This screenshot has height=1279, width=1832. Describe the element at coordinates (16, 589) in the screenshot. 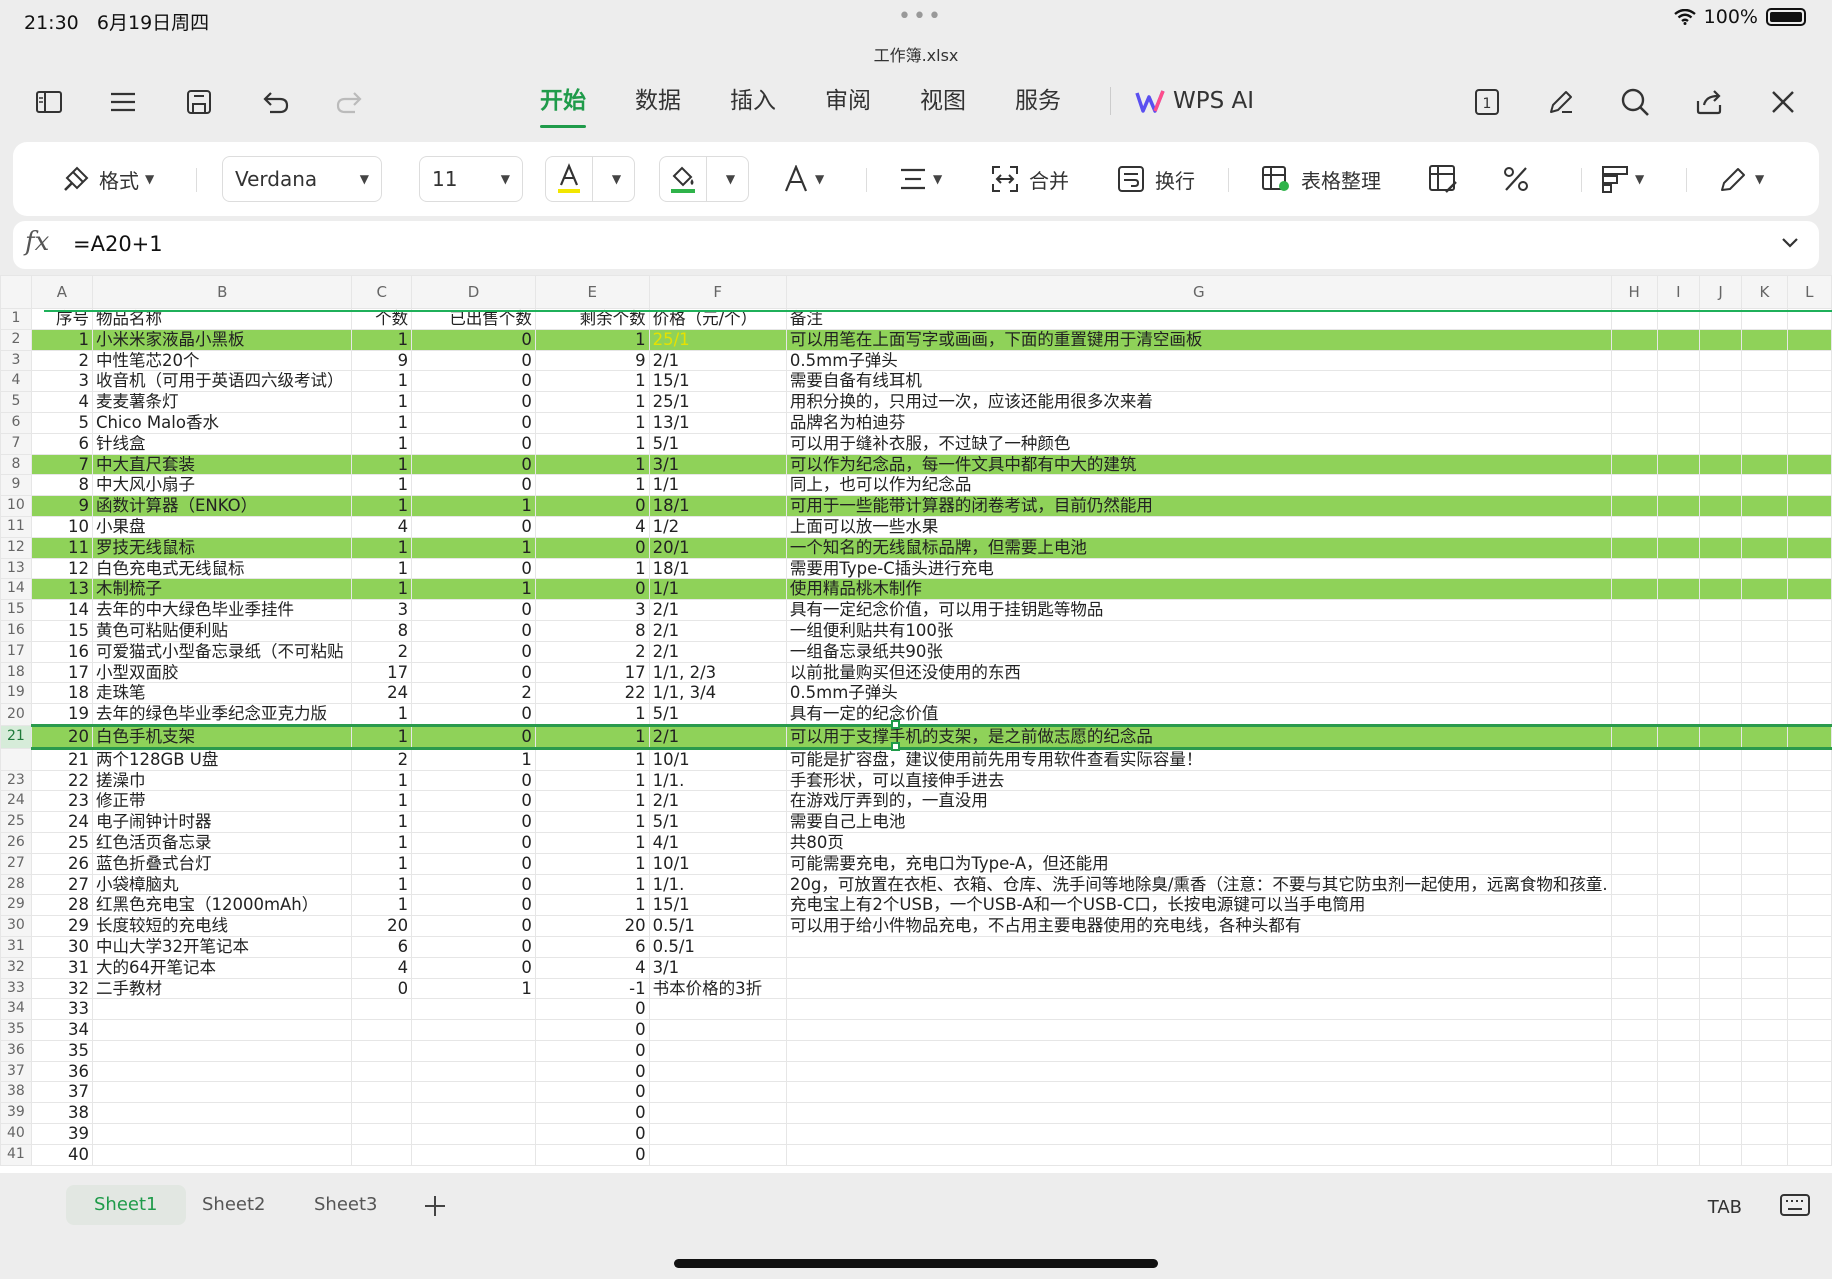

I see `row-header: 14` at that location.